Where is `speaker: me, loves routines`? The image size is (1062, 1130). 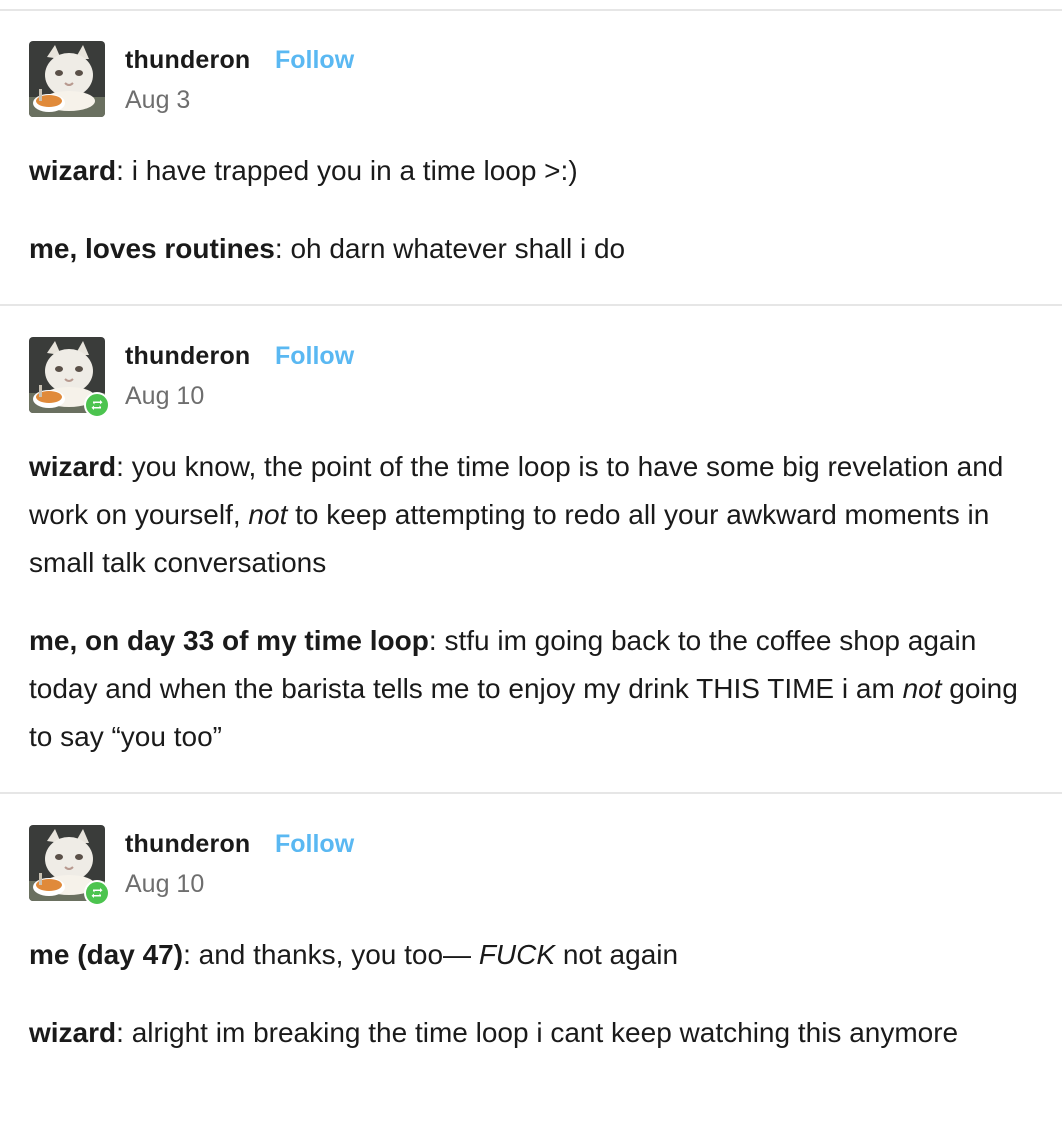 speaker: me, loves routines is located at coordinates (152, 248).